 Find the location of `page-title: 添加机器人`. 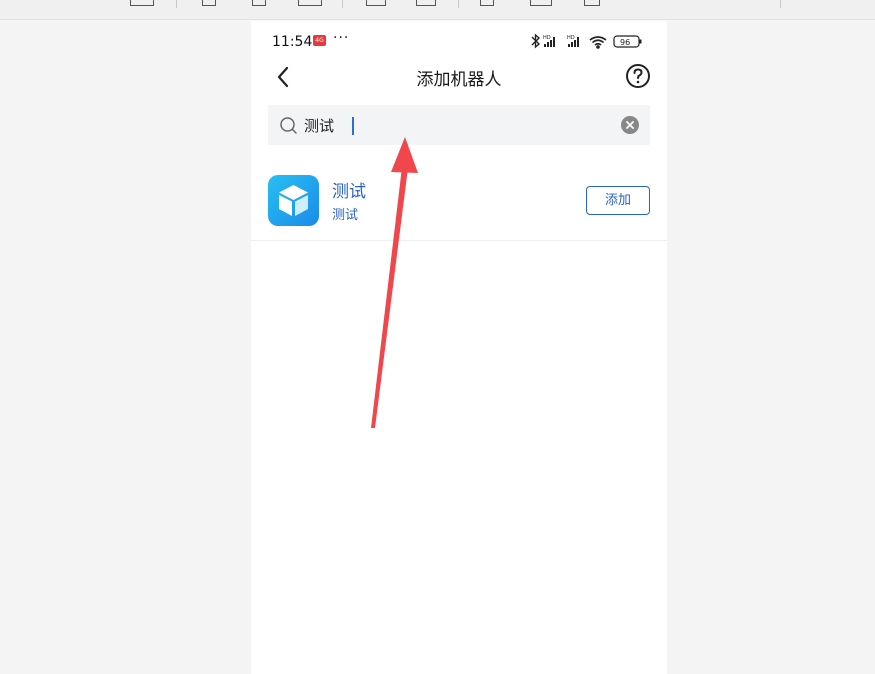

page-title: 添加机器人 is located at coordinates (459, 80).